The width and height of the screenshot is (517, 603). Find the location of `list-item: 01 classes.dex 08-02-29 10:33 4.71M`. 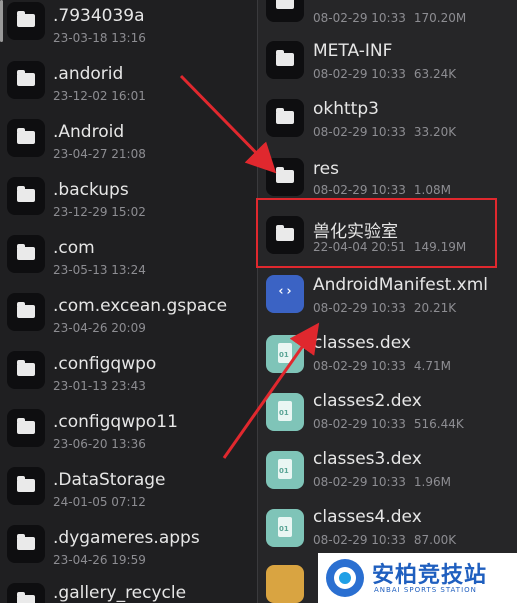

list-item: 01 classes.dex 08-02-29 10:33 4.71M is located at coordinates (387, 352).